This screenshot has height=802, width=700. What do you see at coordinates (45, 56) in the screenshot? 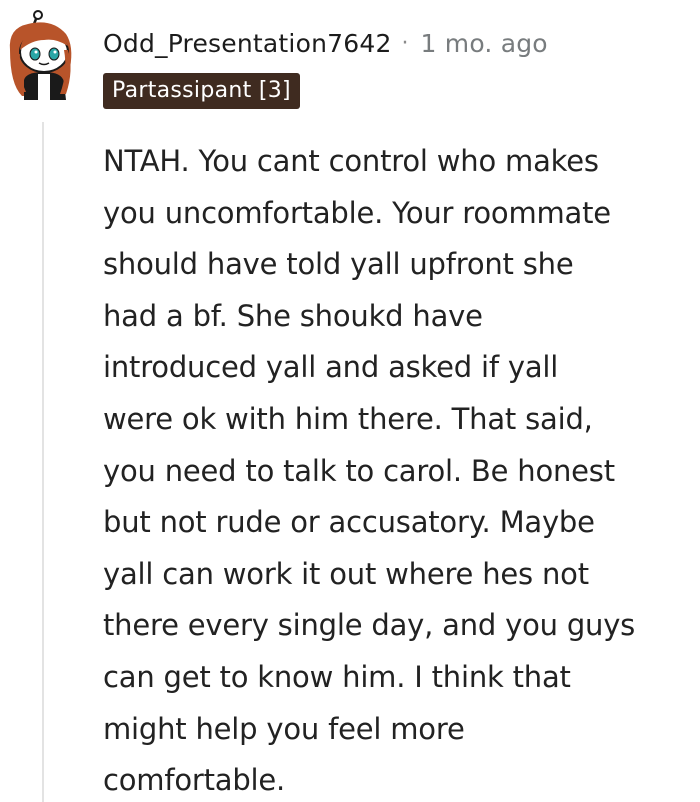
I see `snoo-avatar-icon` at bounding box center [45, 56].